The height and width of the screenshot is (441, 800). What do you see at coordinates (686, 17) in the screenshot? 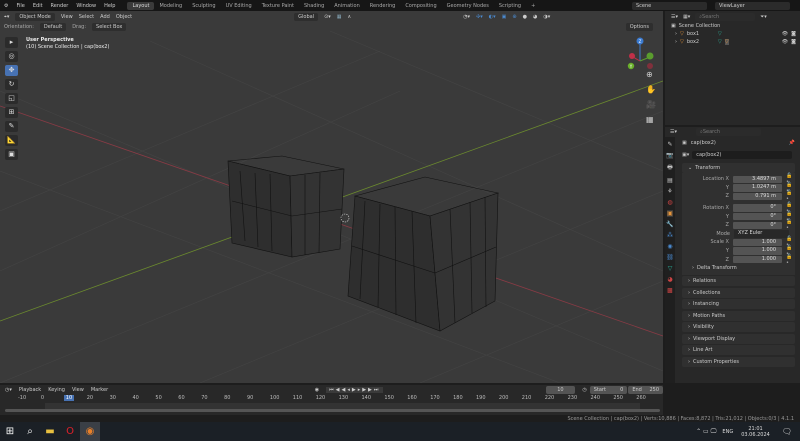
I see `display-mode-icon: ▦▾` at bounding box center [686, 17].